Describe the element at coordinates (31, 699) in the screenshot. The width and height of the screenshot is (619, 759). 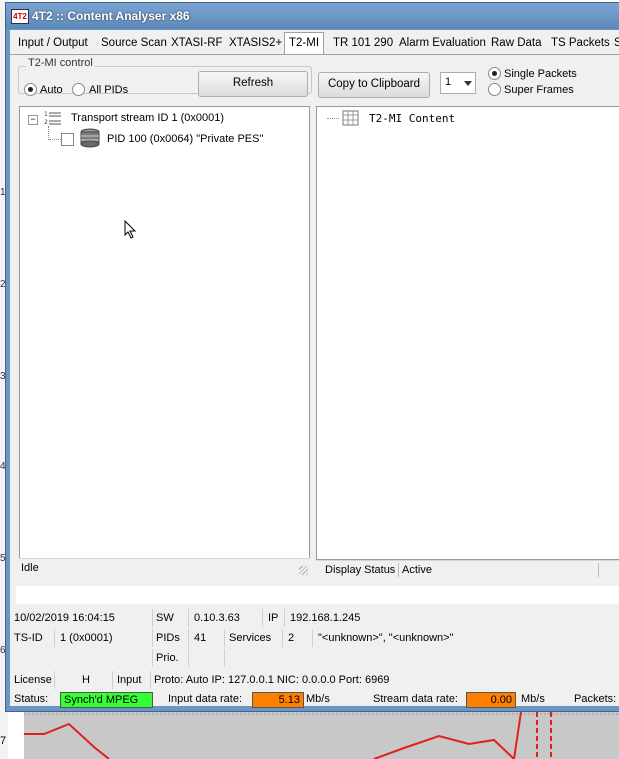
I see `status-label: Status:` at that location.